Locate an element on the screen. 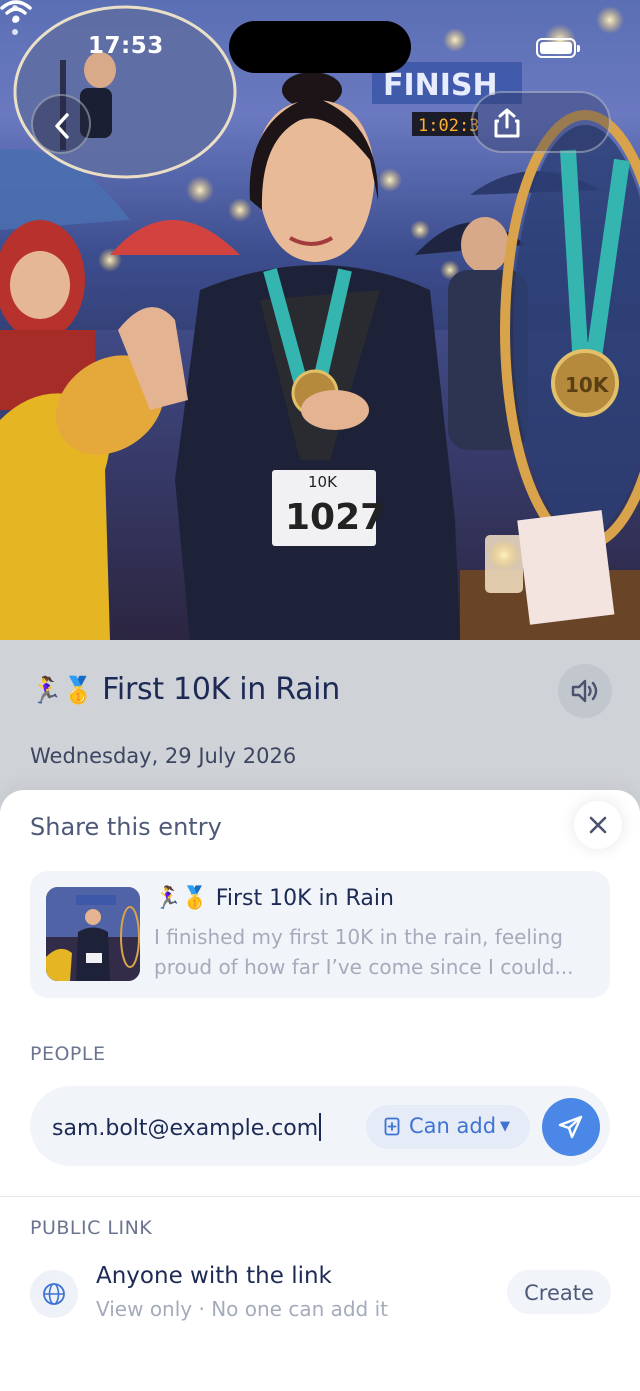  more-icon is located at coordinates (15, 20).